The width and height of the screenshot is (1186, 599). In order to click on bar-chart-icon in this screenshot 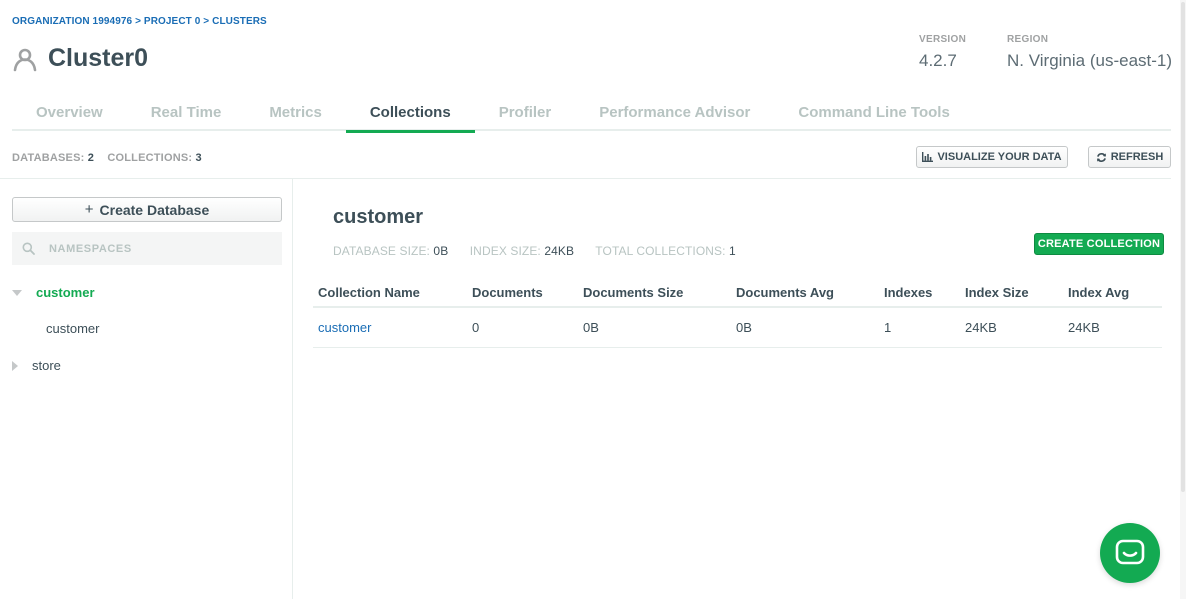, I will do `click(928, 157)`.